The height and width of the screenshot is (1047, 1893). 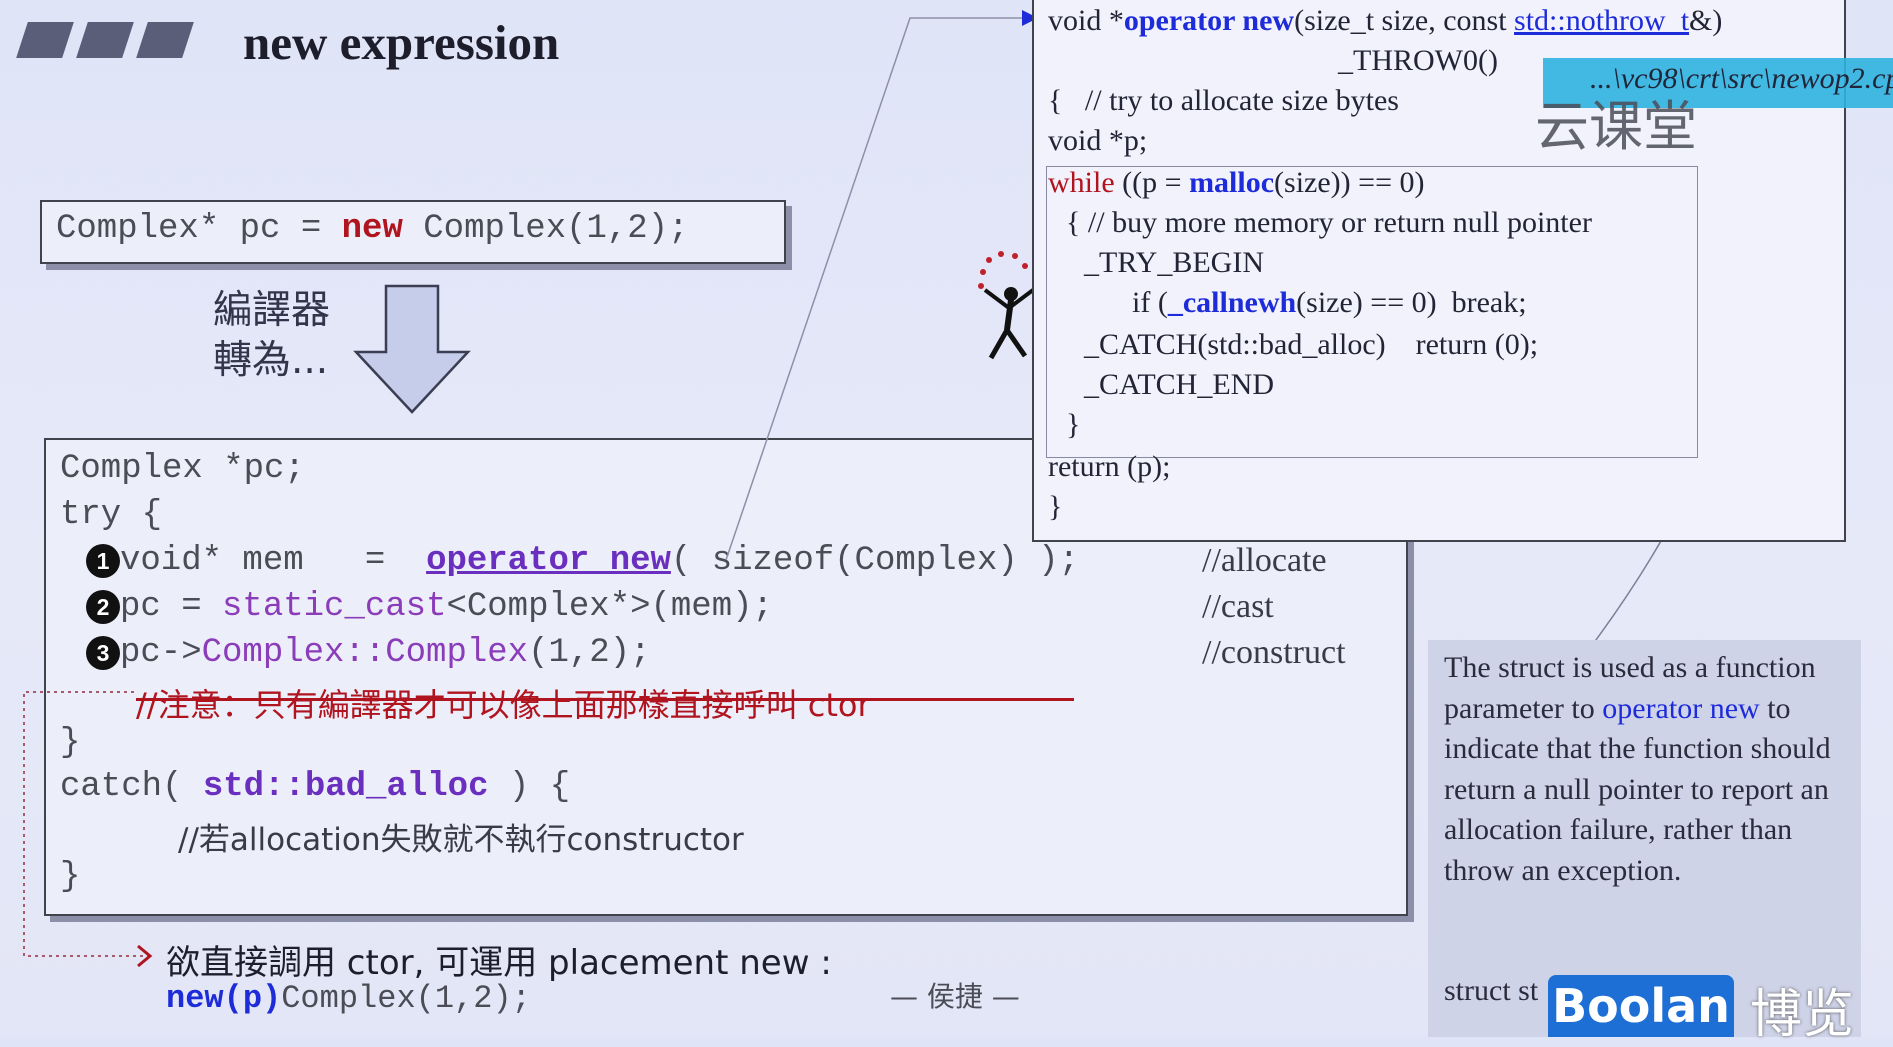 What do you see at coordinates (1174, 262) in the screenshot?
I see `code-line: _TRY_BEGIN` at bounding box center [1174, 262].